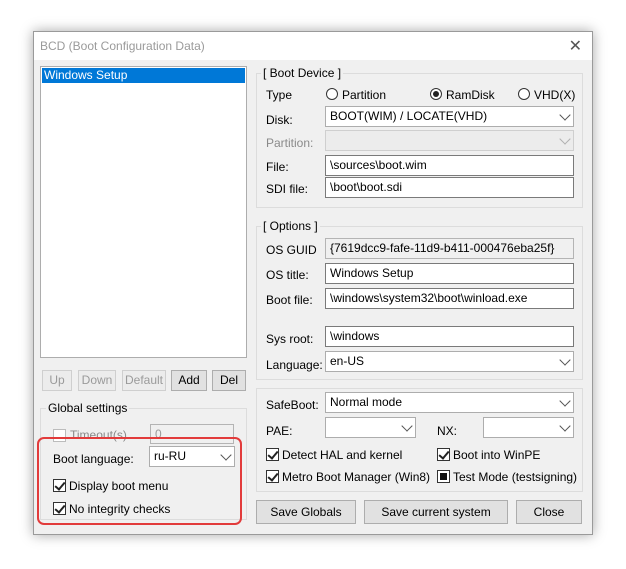 The height and width of the screenshot is (569, 626). Describe the element at coordinates (470, 95) in the screenshot. I see `ramdisk-radio-label: RamDisk` at that location.